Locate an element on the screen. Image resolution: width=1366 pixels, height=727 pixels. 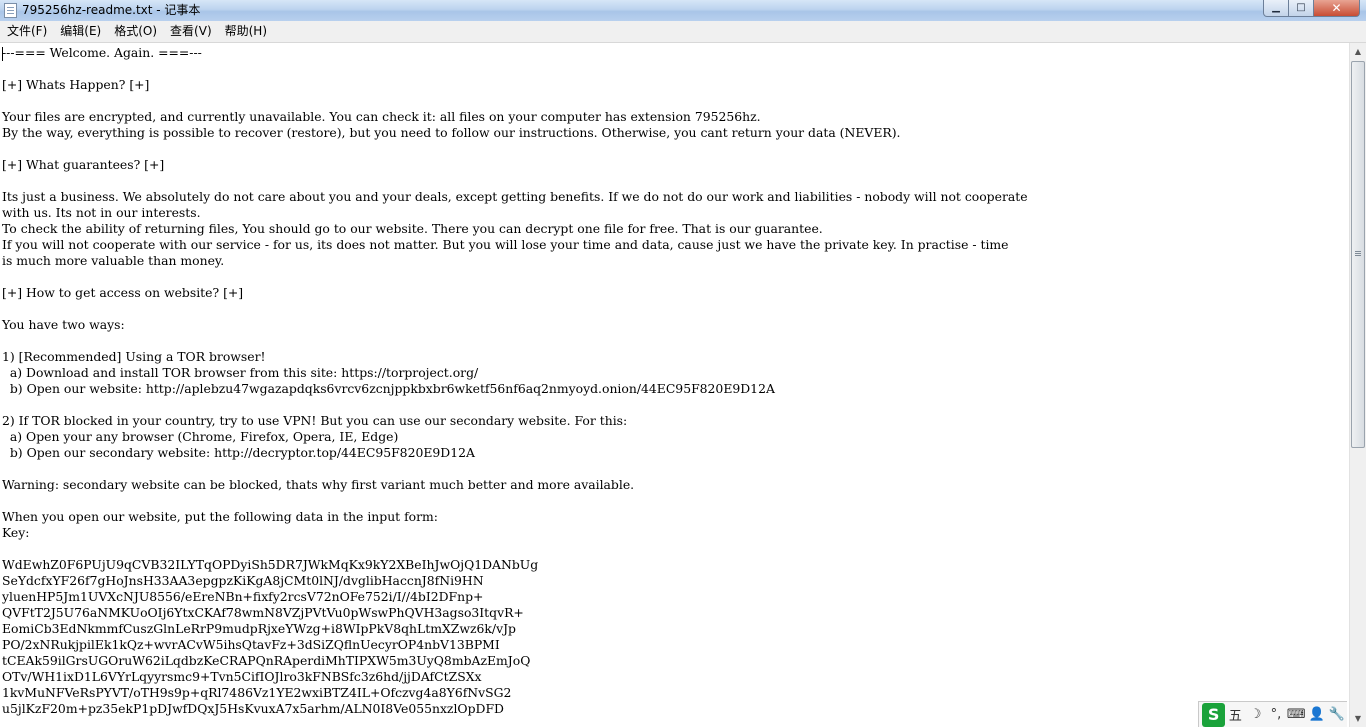
vertical-scrollbar: ▲ ▼ is located at coordinates (1357, 385).